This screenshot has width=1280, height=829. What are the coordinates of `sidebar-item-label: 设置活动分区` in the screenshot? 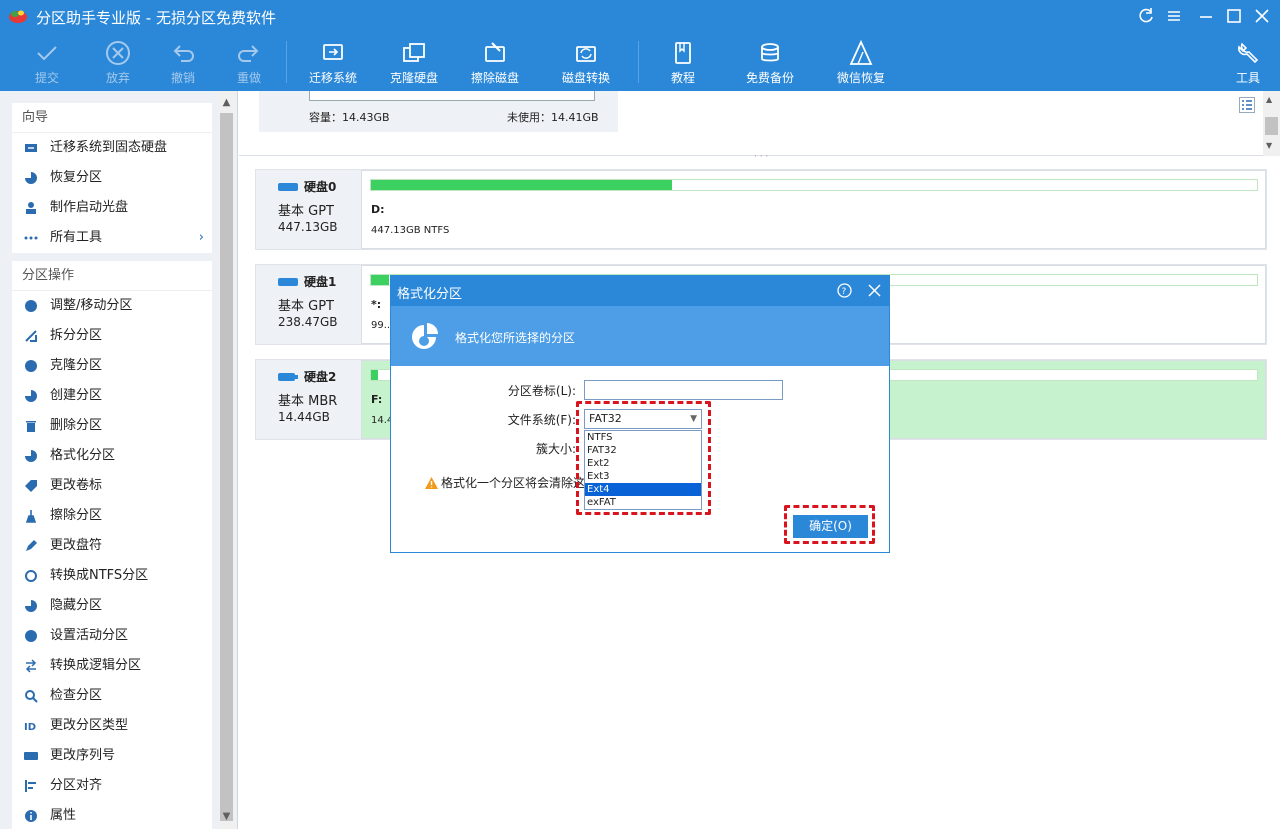 It's located at (89, 635).